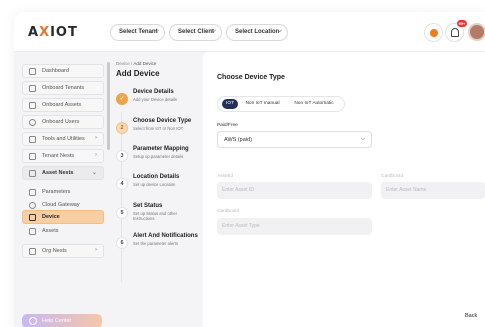 This screenshot has height=327, width=485. What do you see at coordinates (122, 213) in the screenshot?
I see `step-number: 5` at bounding box center [122, 213].